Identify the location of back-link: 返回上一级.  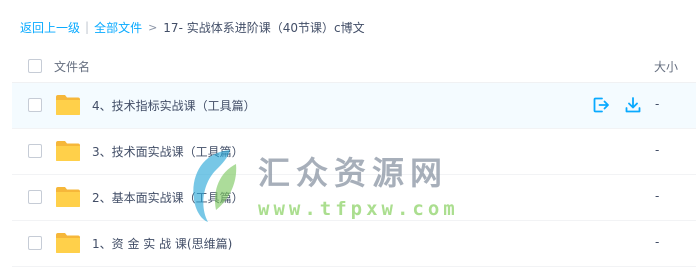
(50, 27).